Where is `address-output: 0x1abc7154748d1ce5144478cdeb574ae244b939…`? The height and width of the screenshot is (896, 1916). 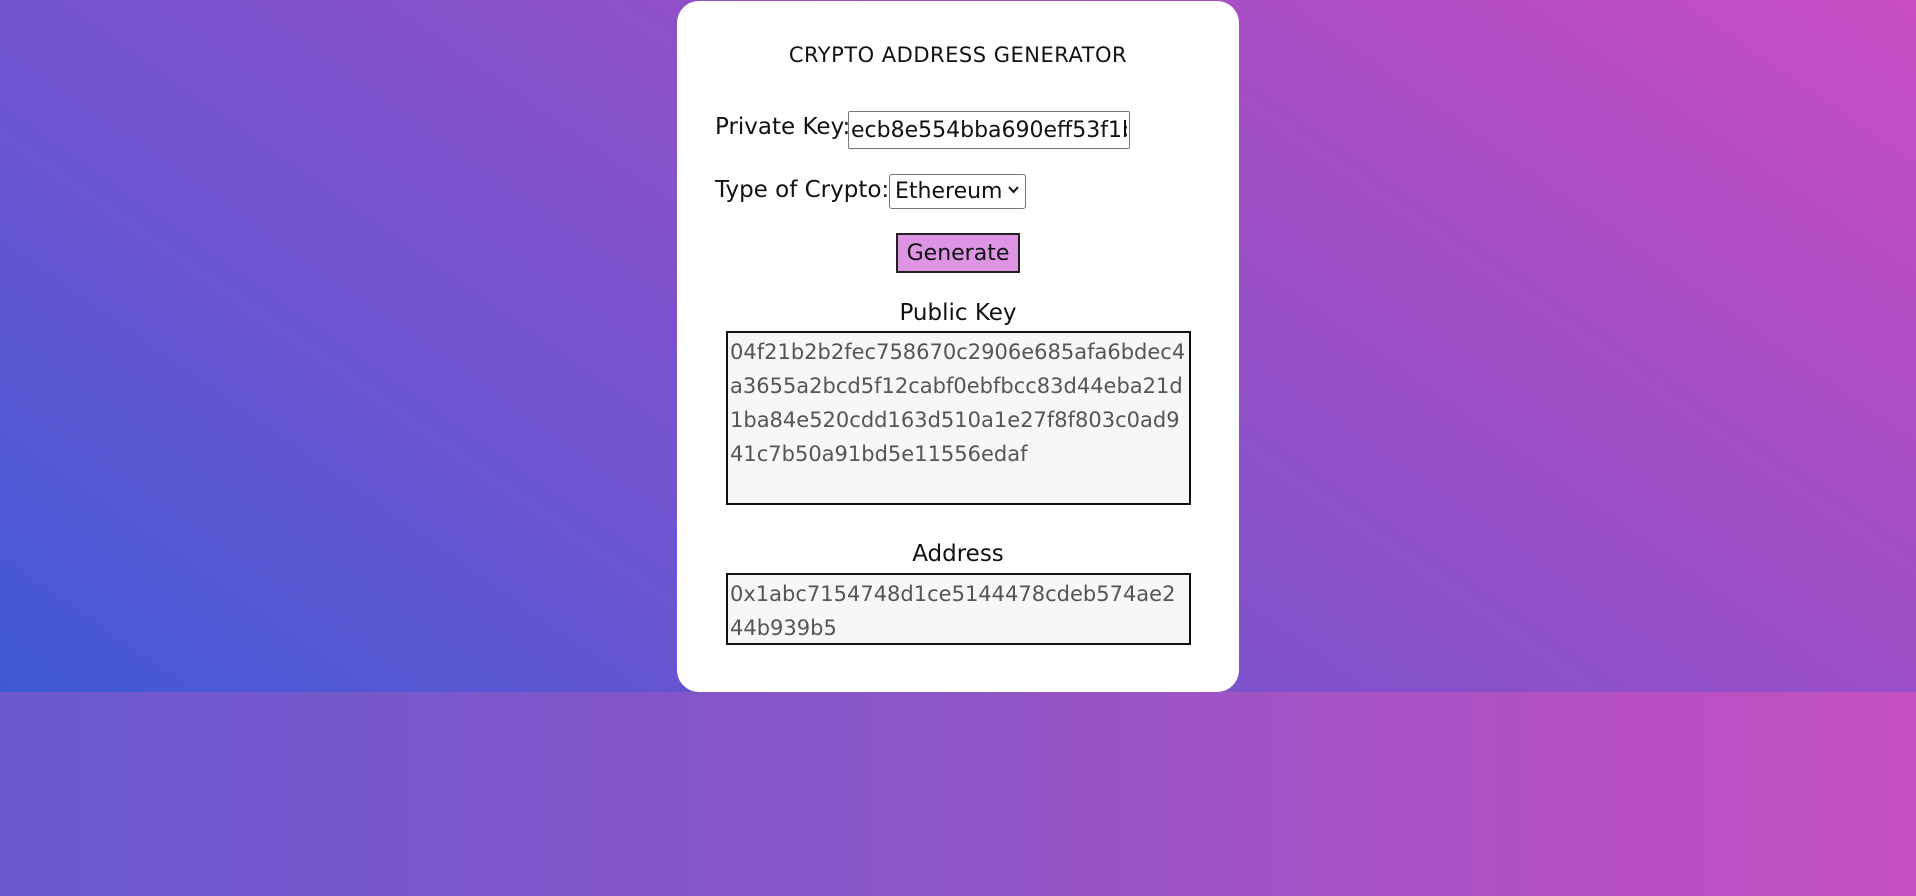
address-output: 0x1abc7154748d1ce5144478cdeb574ae244b939… is located at coordinates (958, 609).